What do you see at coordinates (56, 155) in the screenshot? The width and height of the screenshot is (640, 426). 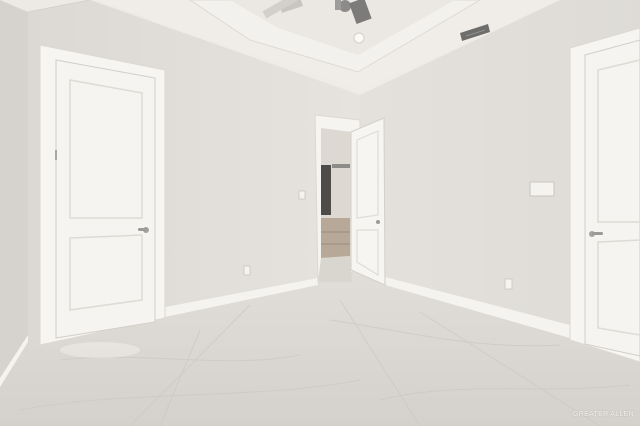 I see `left-door-hinge` at bounding box center [56, 155].